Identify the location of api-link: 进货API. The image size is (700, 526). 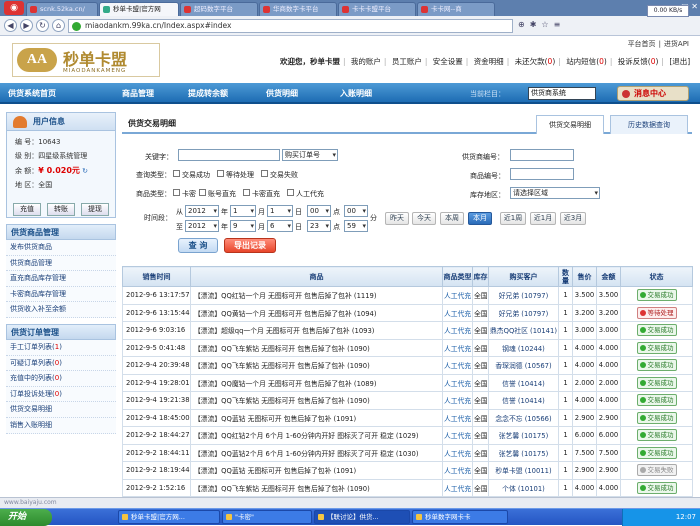
(676, 44).